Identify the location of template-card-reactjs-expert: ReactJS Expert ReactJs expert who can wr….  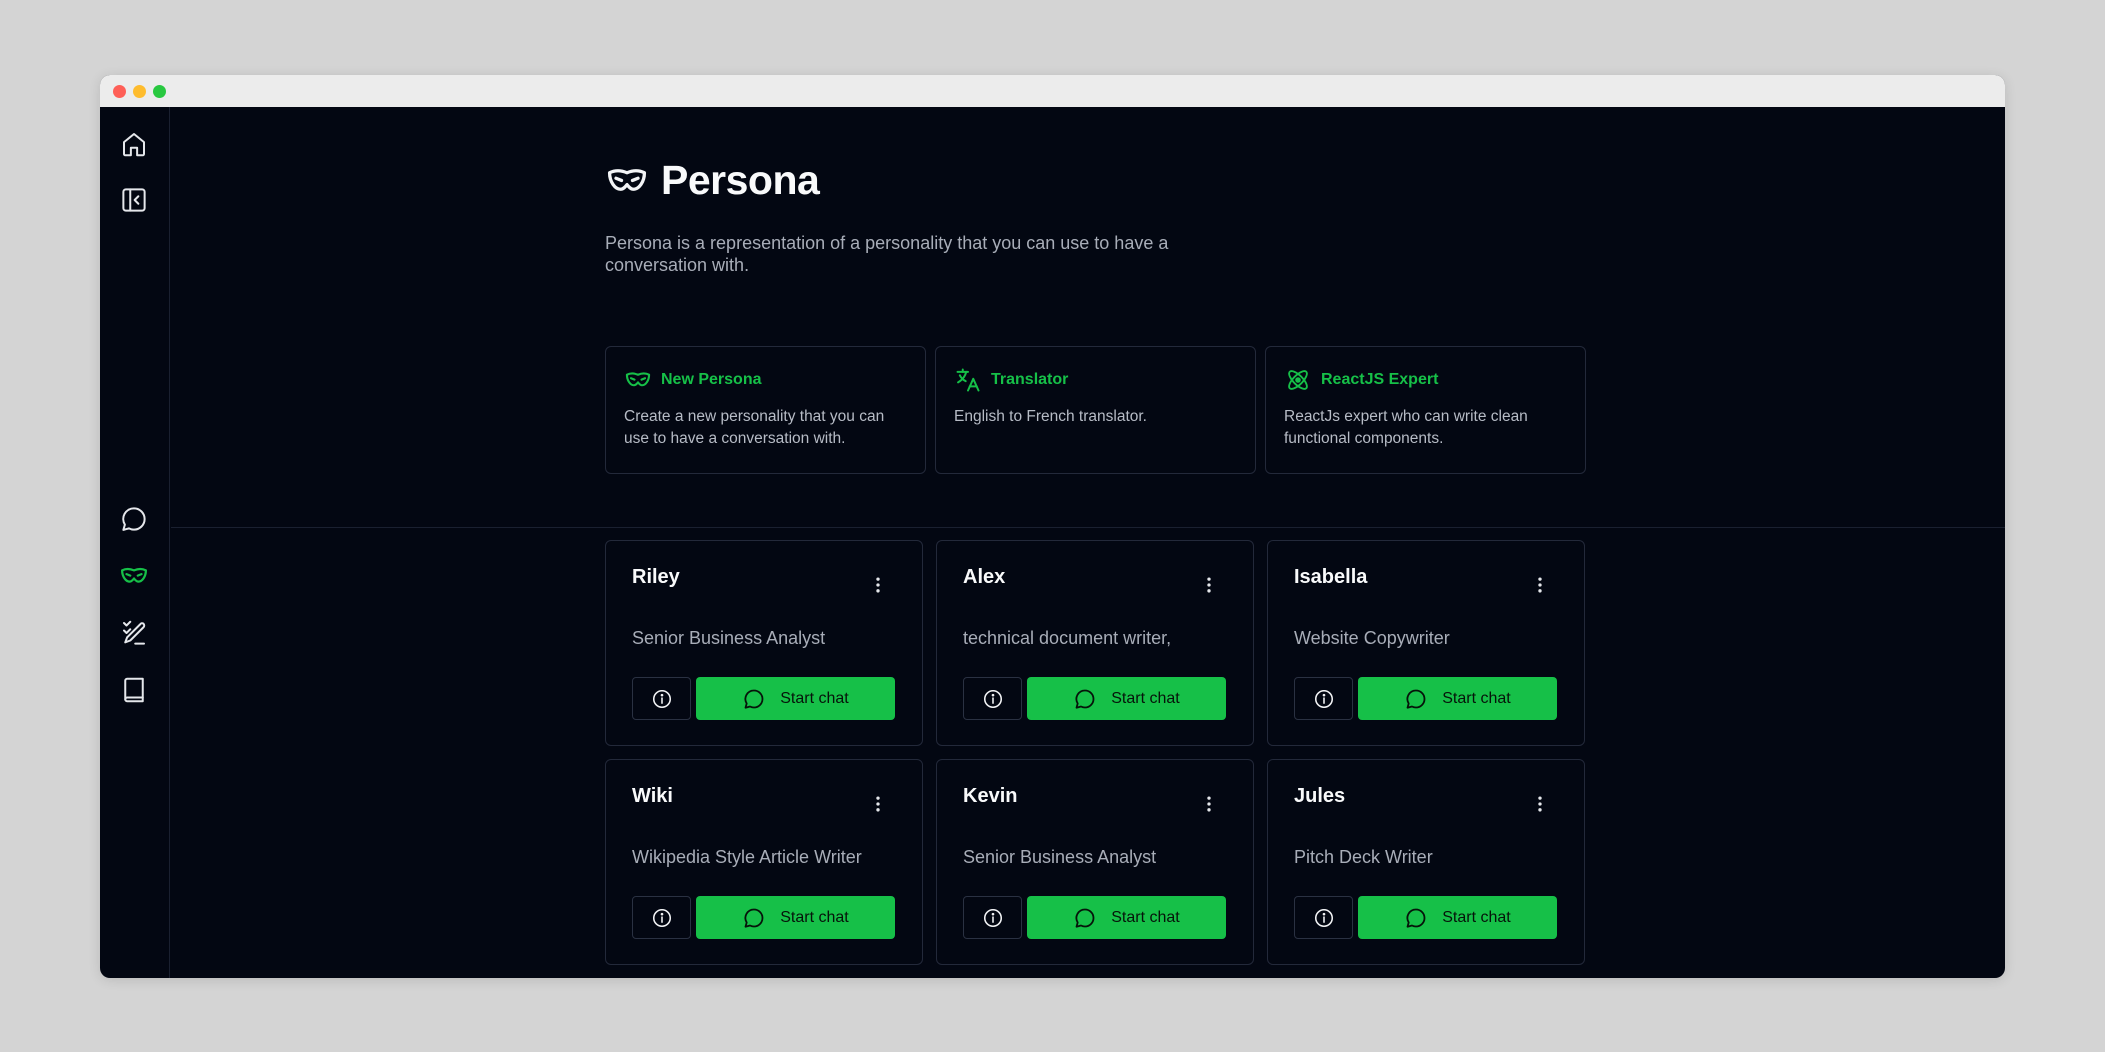
(1425, 410).